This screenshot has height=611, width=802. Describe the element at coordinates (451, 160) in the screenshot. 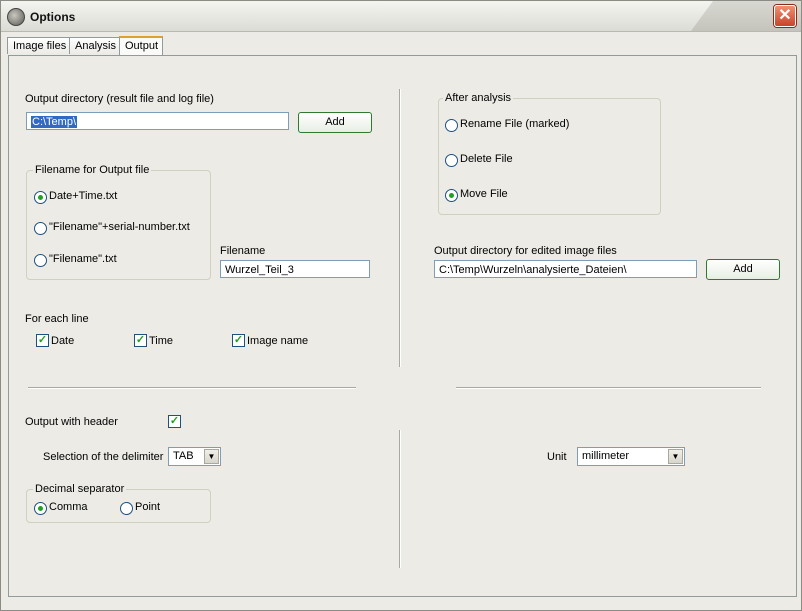

I see `radio-delete-file` at that location.